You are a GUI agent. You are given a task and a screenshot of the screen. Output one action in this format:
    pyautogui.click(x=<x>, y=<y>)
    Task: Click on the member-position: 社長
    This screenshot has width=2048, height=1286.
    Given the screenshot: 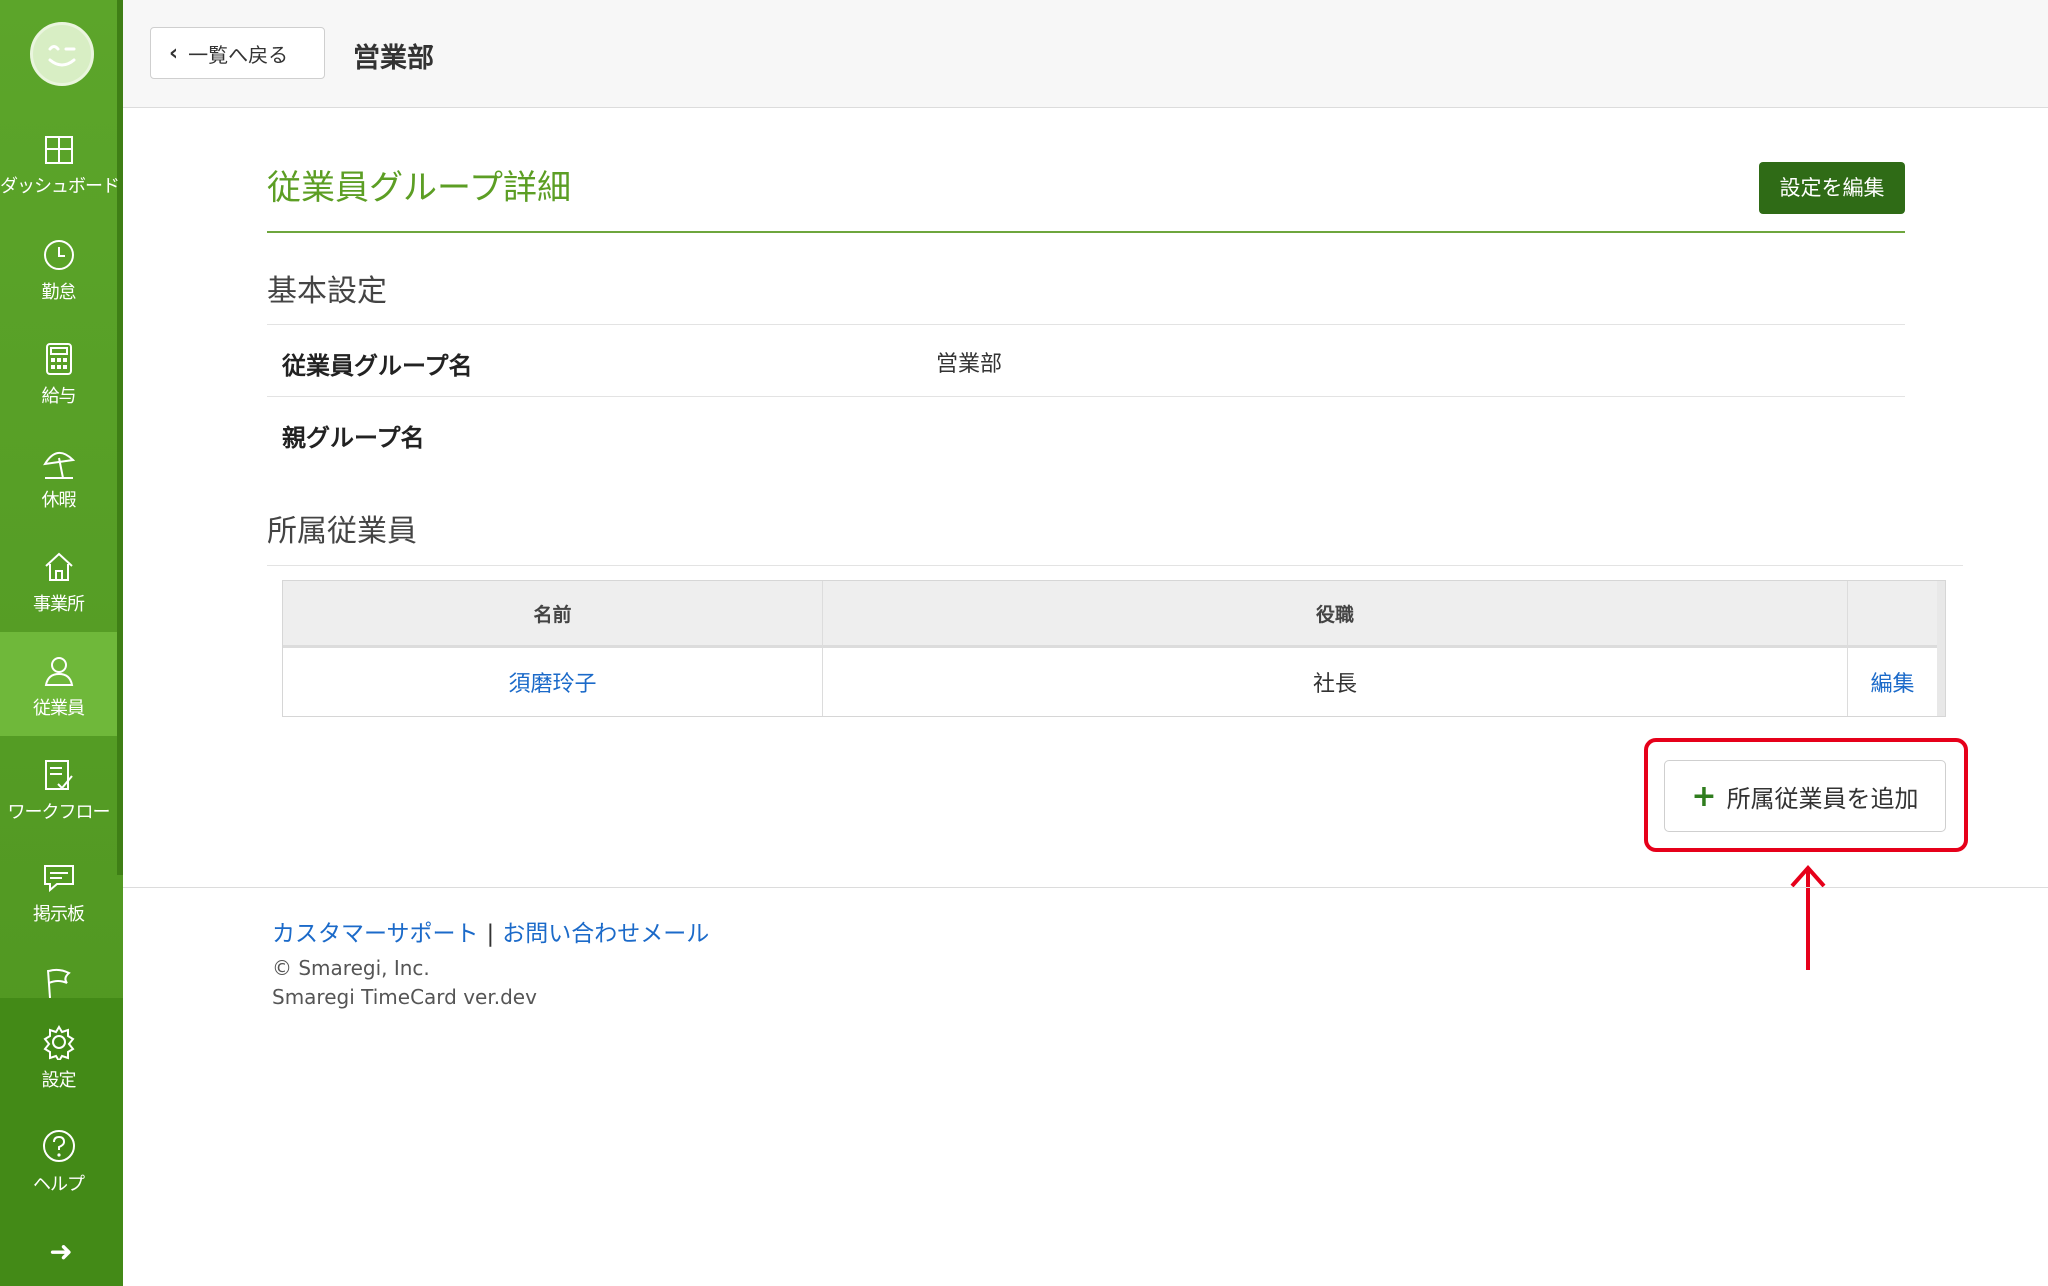 What is the action you would take?
    pyautogui.click(x=1334, y=684)
    